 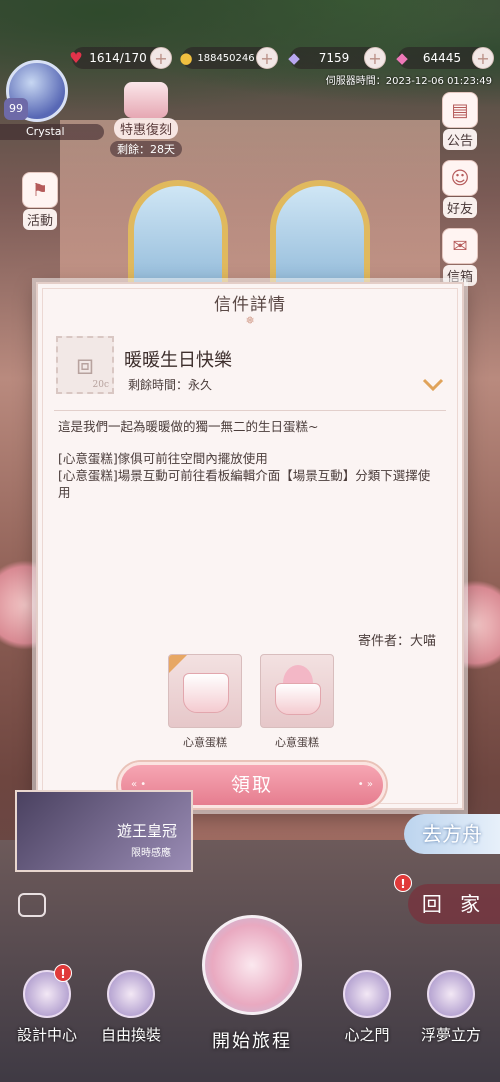 I want to click on add-stamina-button: +, so click(x=161, y=58).